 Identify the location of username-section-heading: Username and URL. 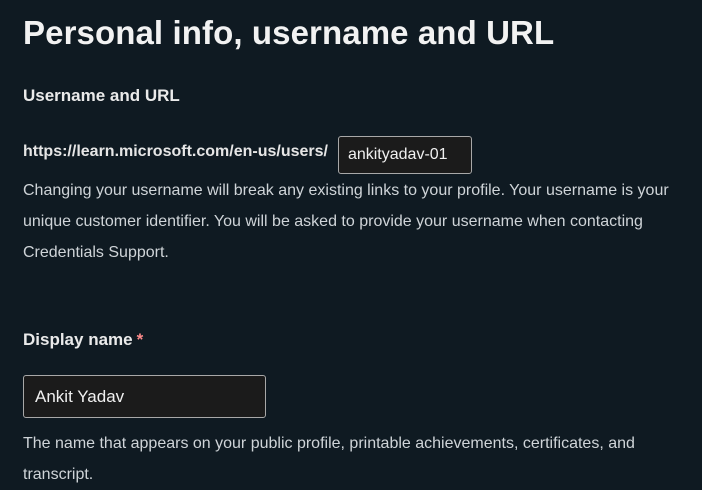
(101, 95).